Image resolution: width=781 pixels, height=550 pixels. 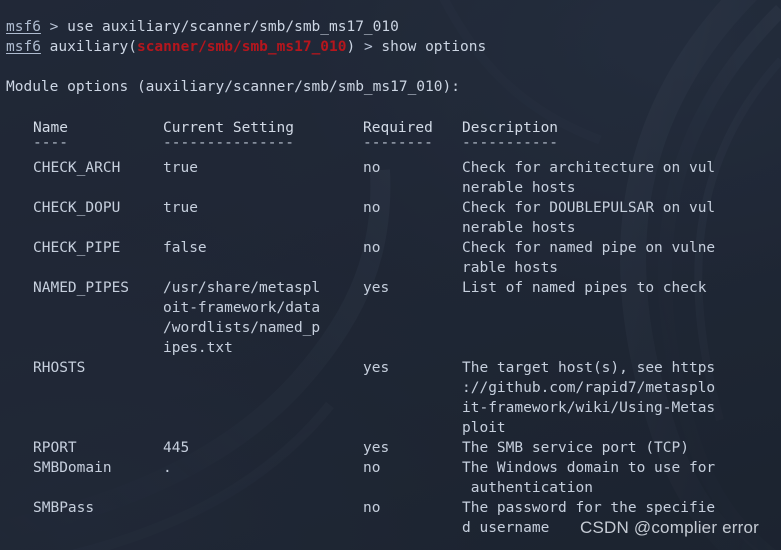 What do you see at coordinates (45, 47) in the screenshot?
I see `prompt-context` at bounding box center [45, 47].